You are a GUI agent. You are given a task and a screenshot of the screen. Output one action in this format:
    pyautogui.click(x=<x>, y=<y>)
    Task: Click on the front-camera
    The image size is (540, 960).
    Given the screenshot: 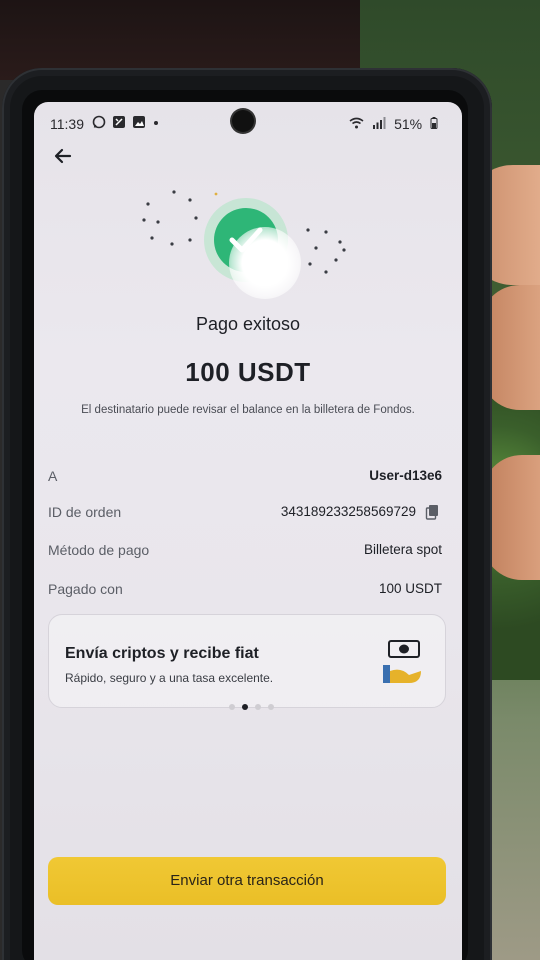 What is the action you would take?
    pyautogui.click(x=243, y=121)
    